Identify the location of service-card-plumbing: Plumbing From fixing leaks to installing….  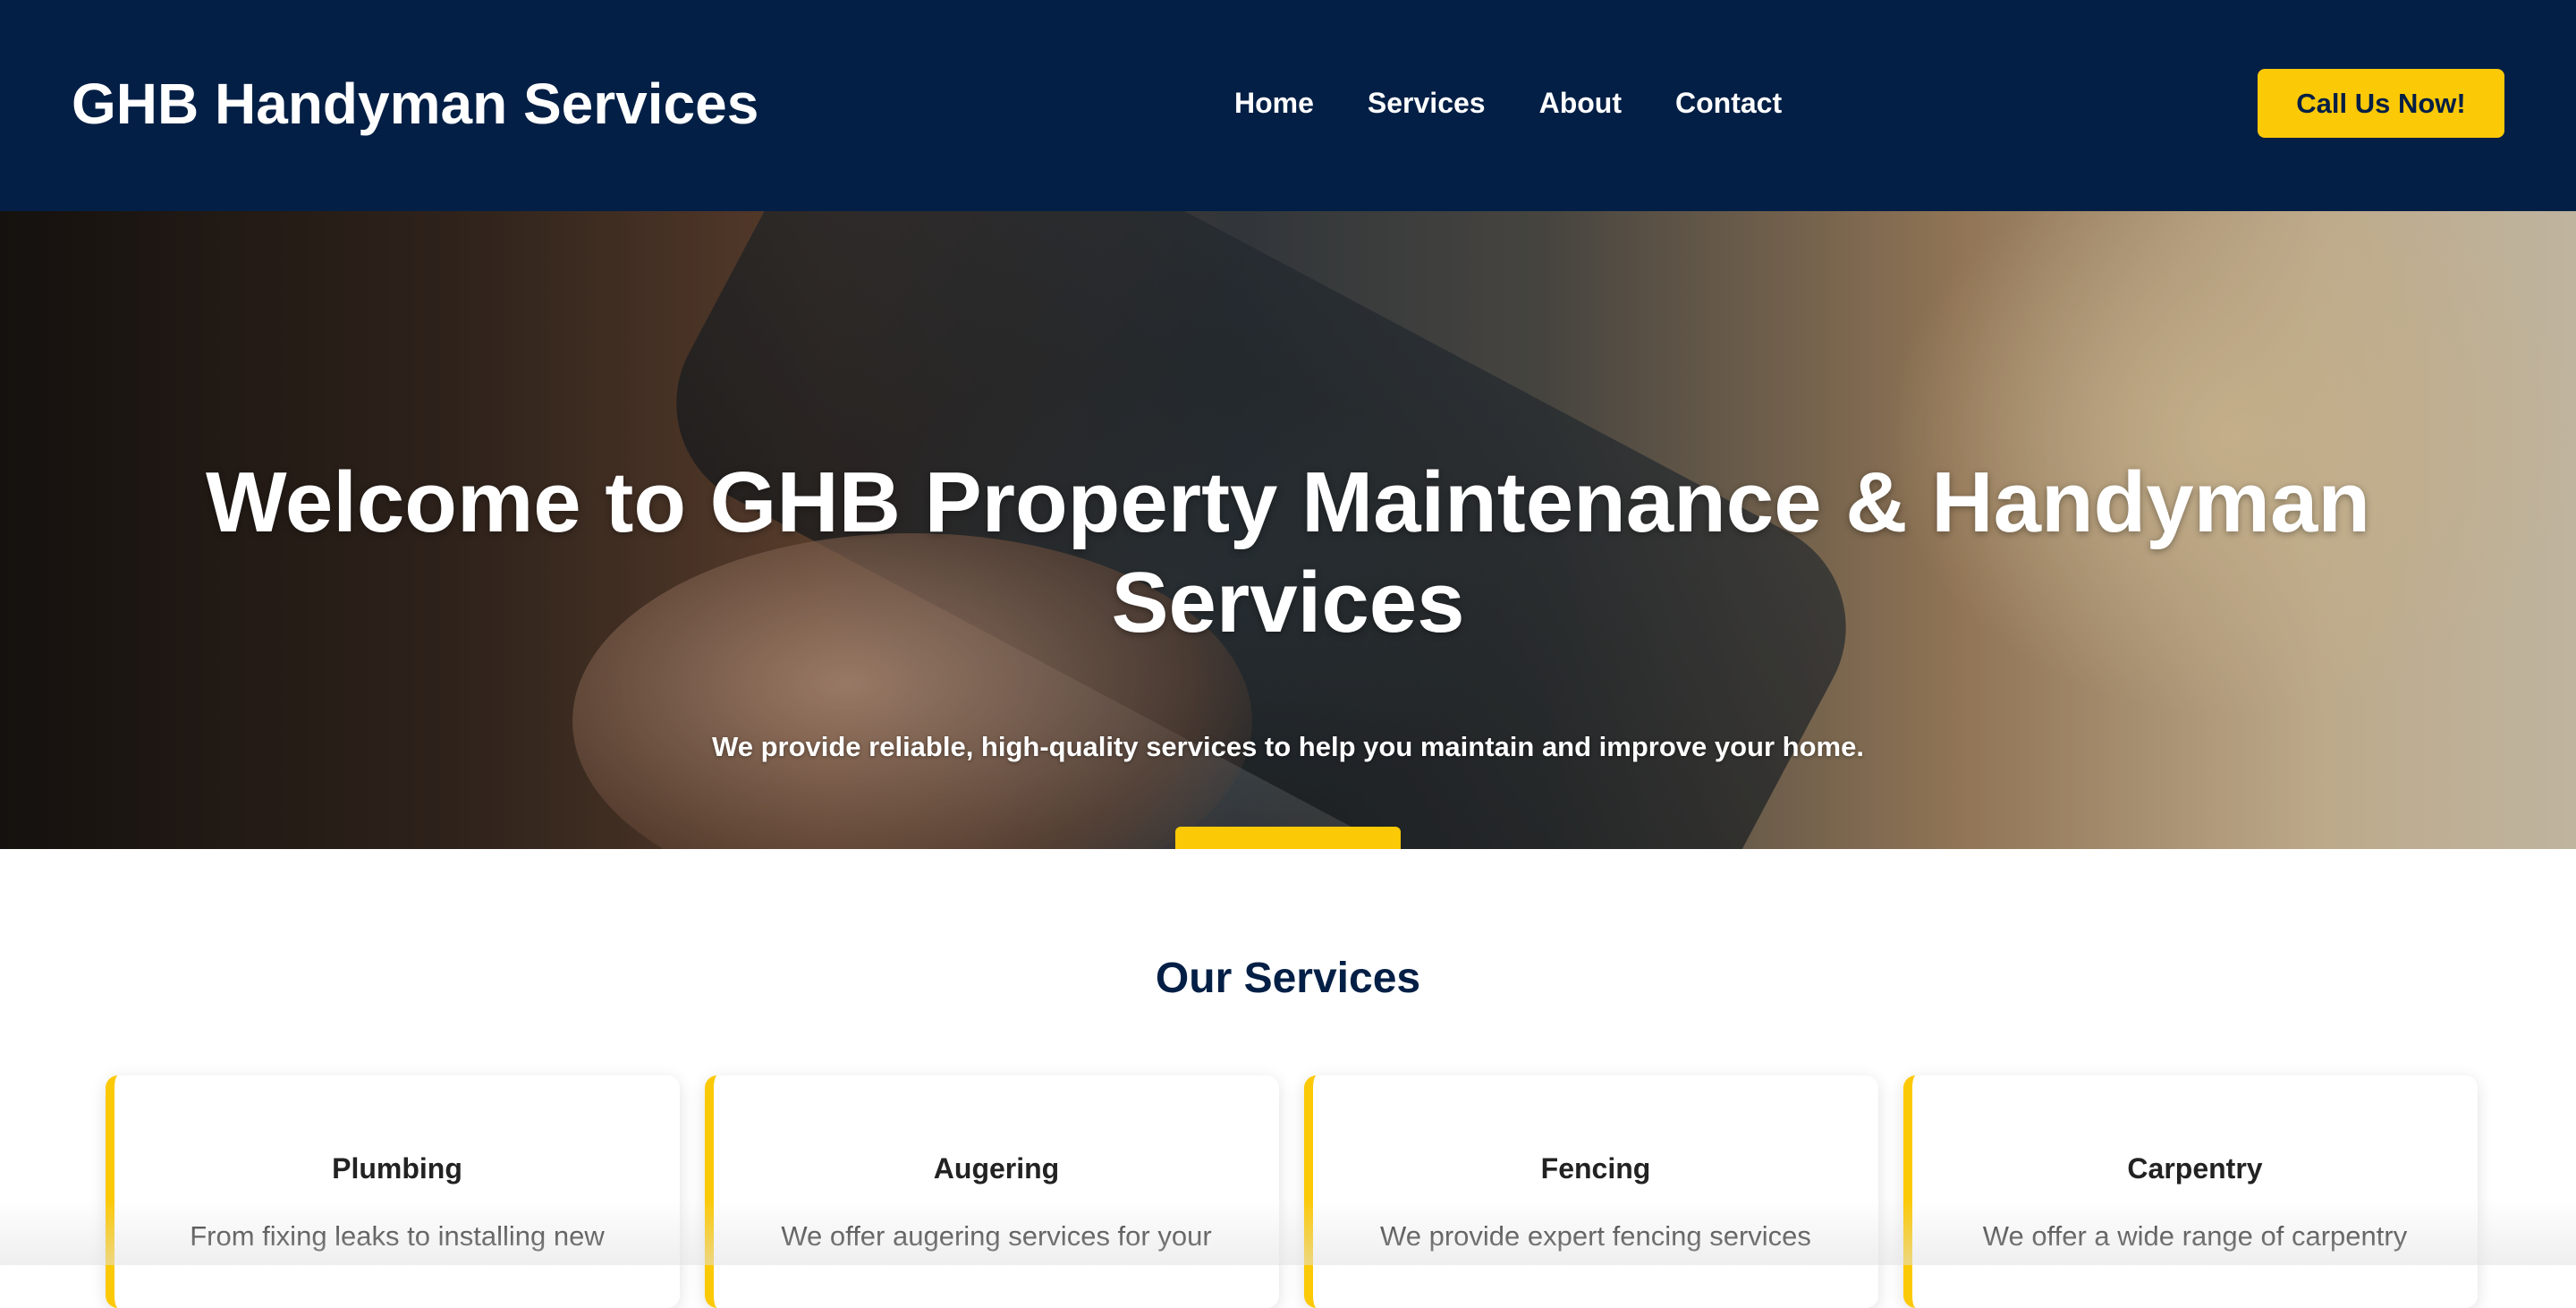
(393, 1191).